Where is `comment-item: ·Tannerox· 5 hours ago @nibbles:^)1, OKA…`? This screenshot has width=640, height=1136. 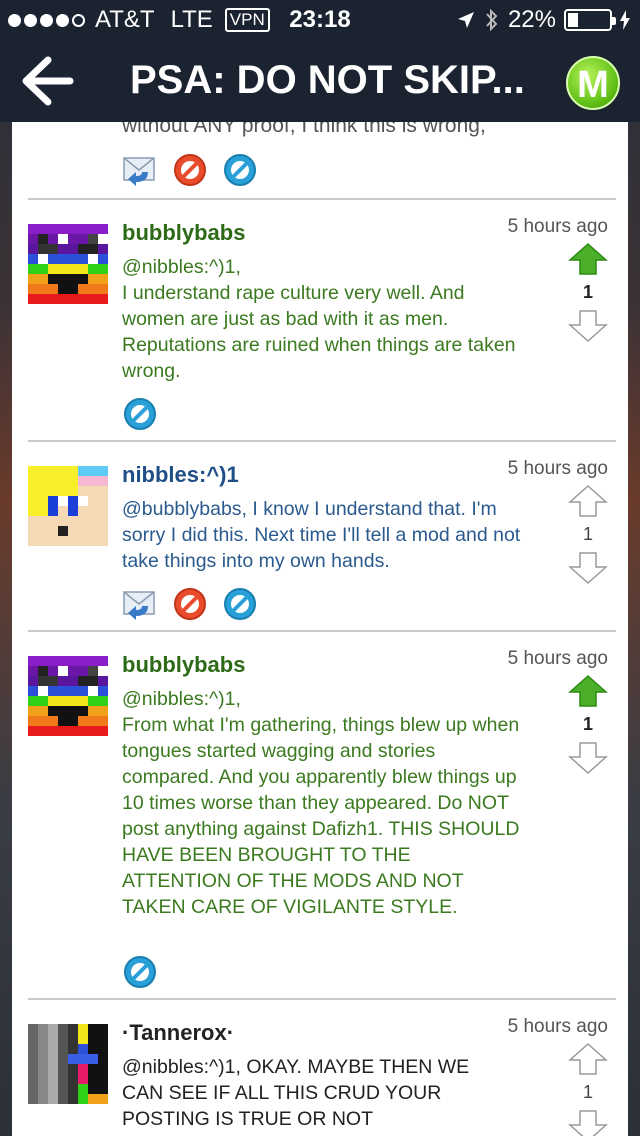
comment-item: ·Tannerox· 5 hours ago @nibbles:^)1, OKA… is located at coordinates (320, 1076).